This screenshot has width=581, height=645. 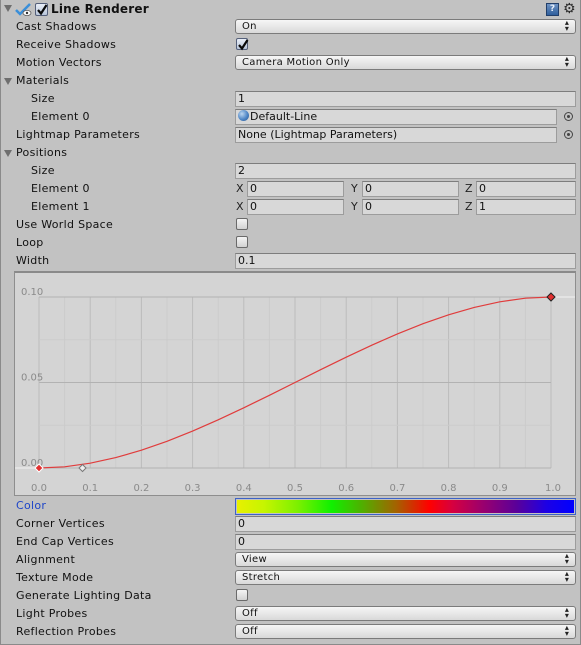 I want to click on use-world-space-row: Use World Space, so click(x=290, y=225).